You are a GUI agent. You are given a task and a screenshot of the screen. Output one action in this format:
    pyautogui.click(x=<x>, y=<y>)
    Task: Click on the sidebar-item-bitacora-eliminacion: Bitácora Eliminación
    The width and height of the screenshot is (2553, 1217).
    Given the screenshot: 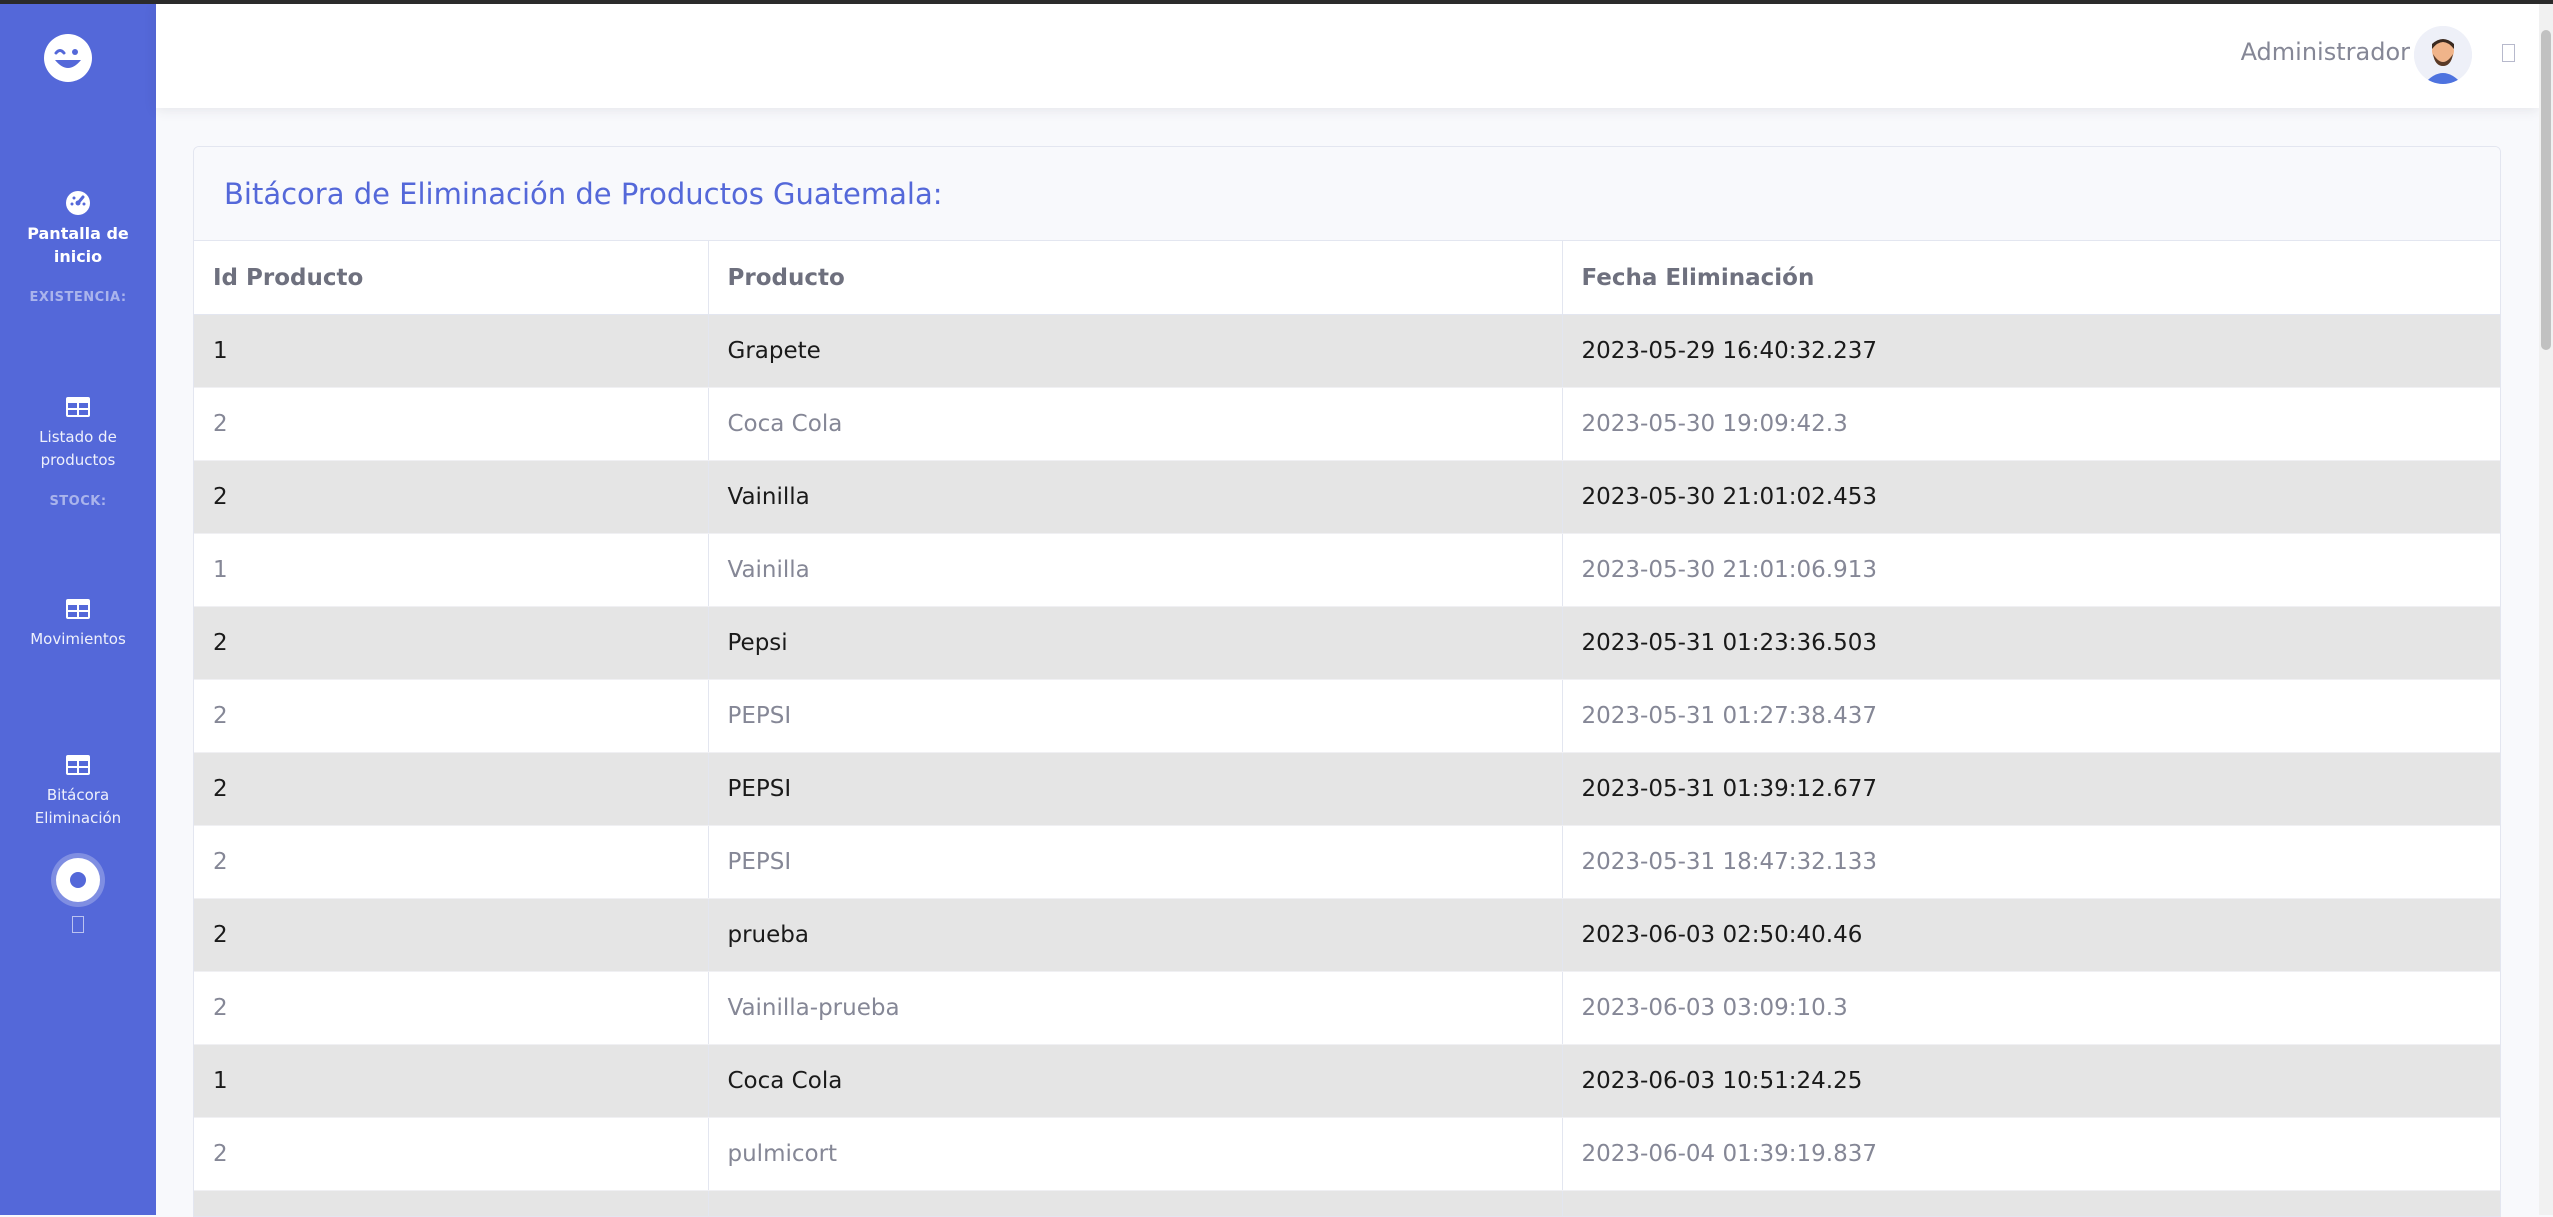 What is the action you would take?
    pyautogui.click(x=78, y=791)
    